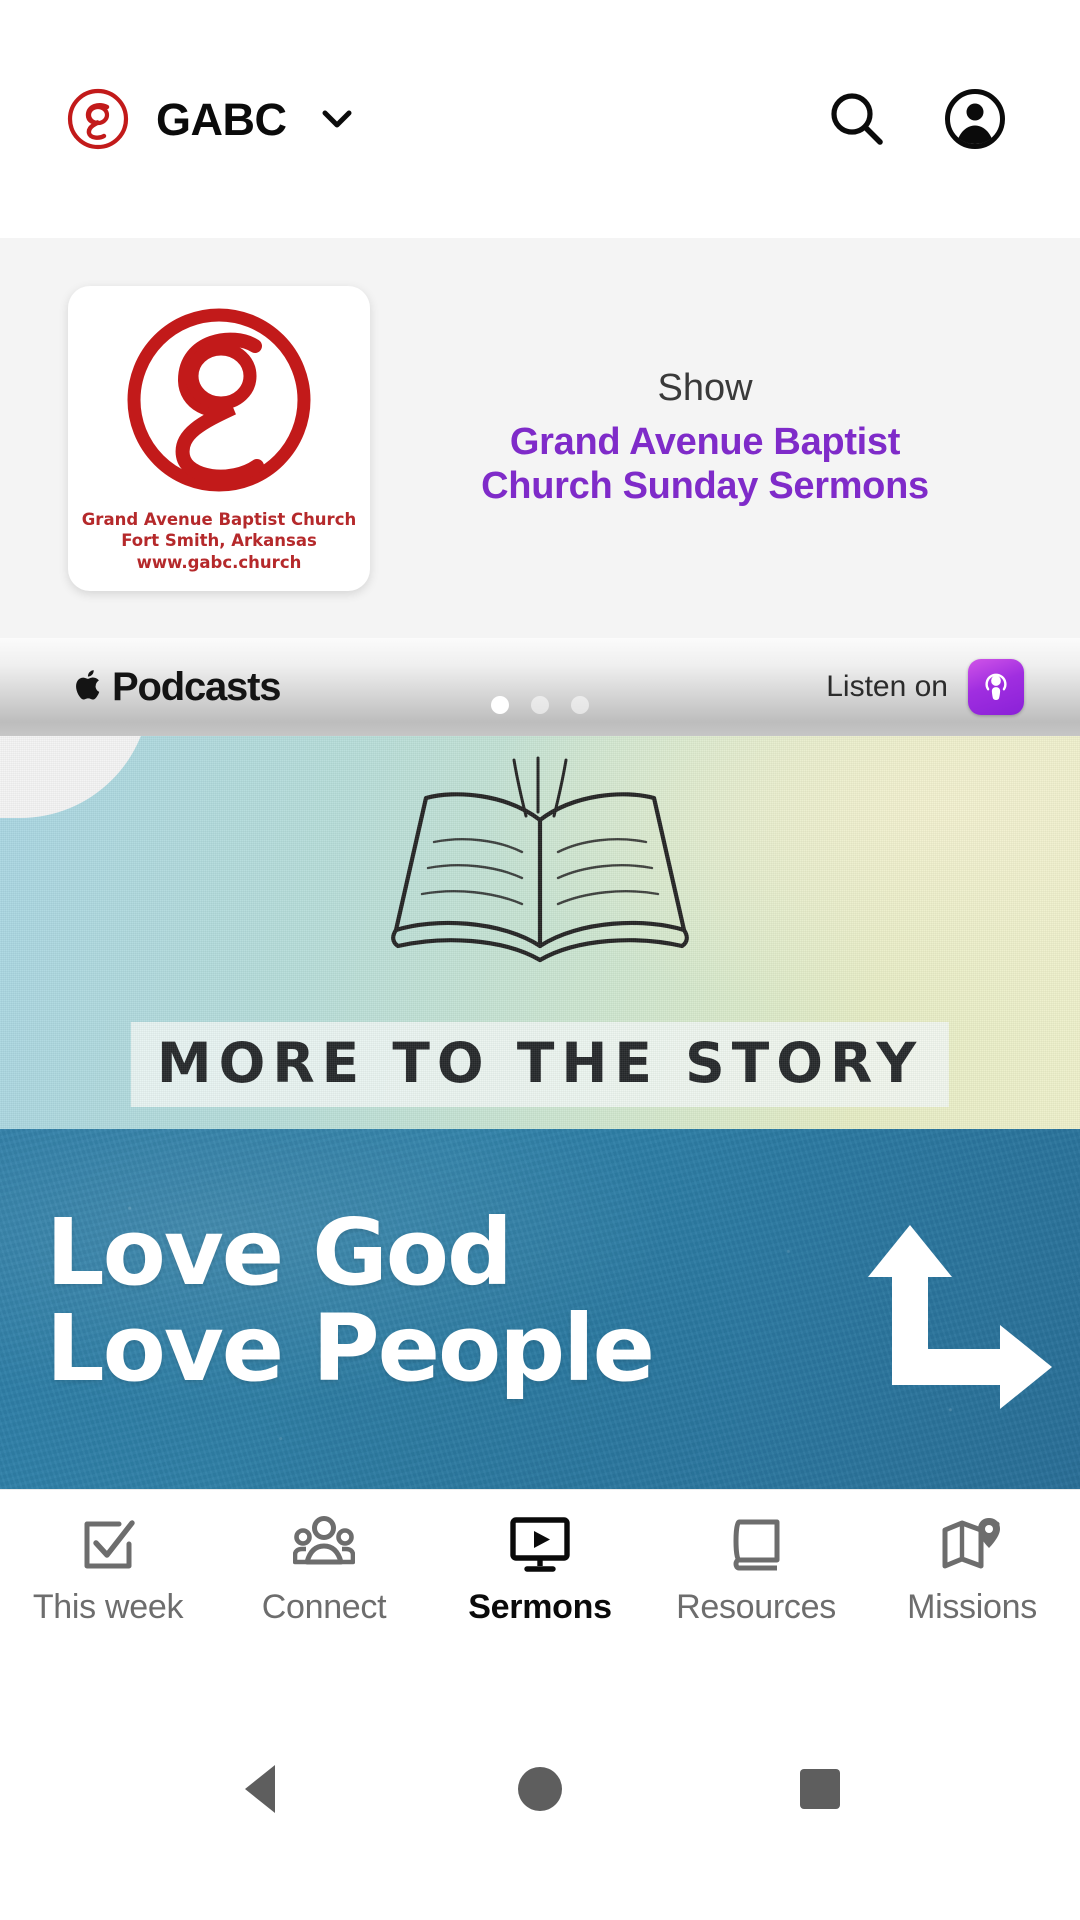 The width and height of the screenshot is (1080, 1920). I want to click on artwork-caption-line3: www.gabc.church, so click(219, 563).